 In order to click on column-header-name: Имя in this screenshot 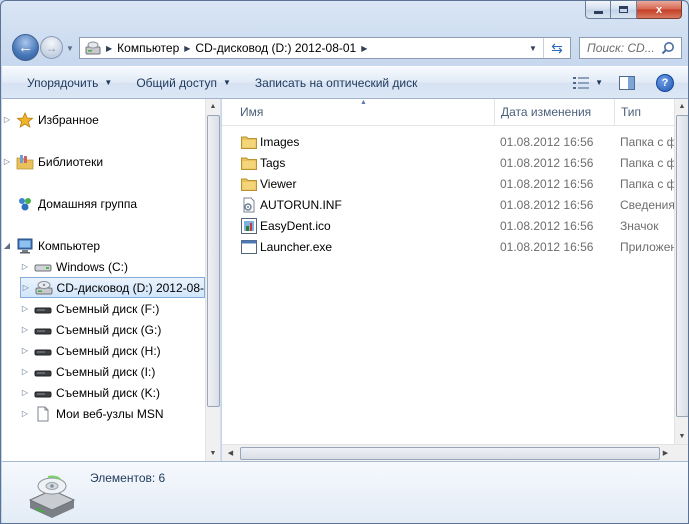, I will do `click(358, 112)`.